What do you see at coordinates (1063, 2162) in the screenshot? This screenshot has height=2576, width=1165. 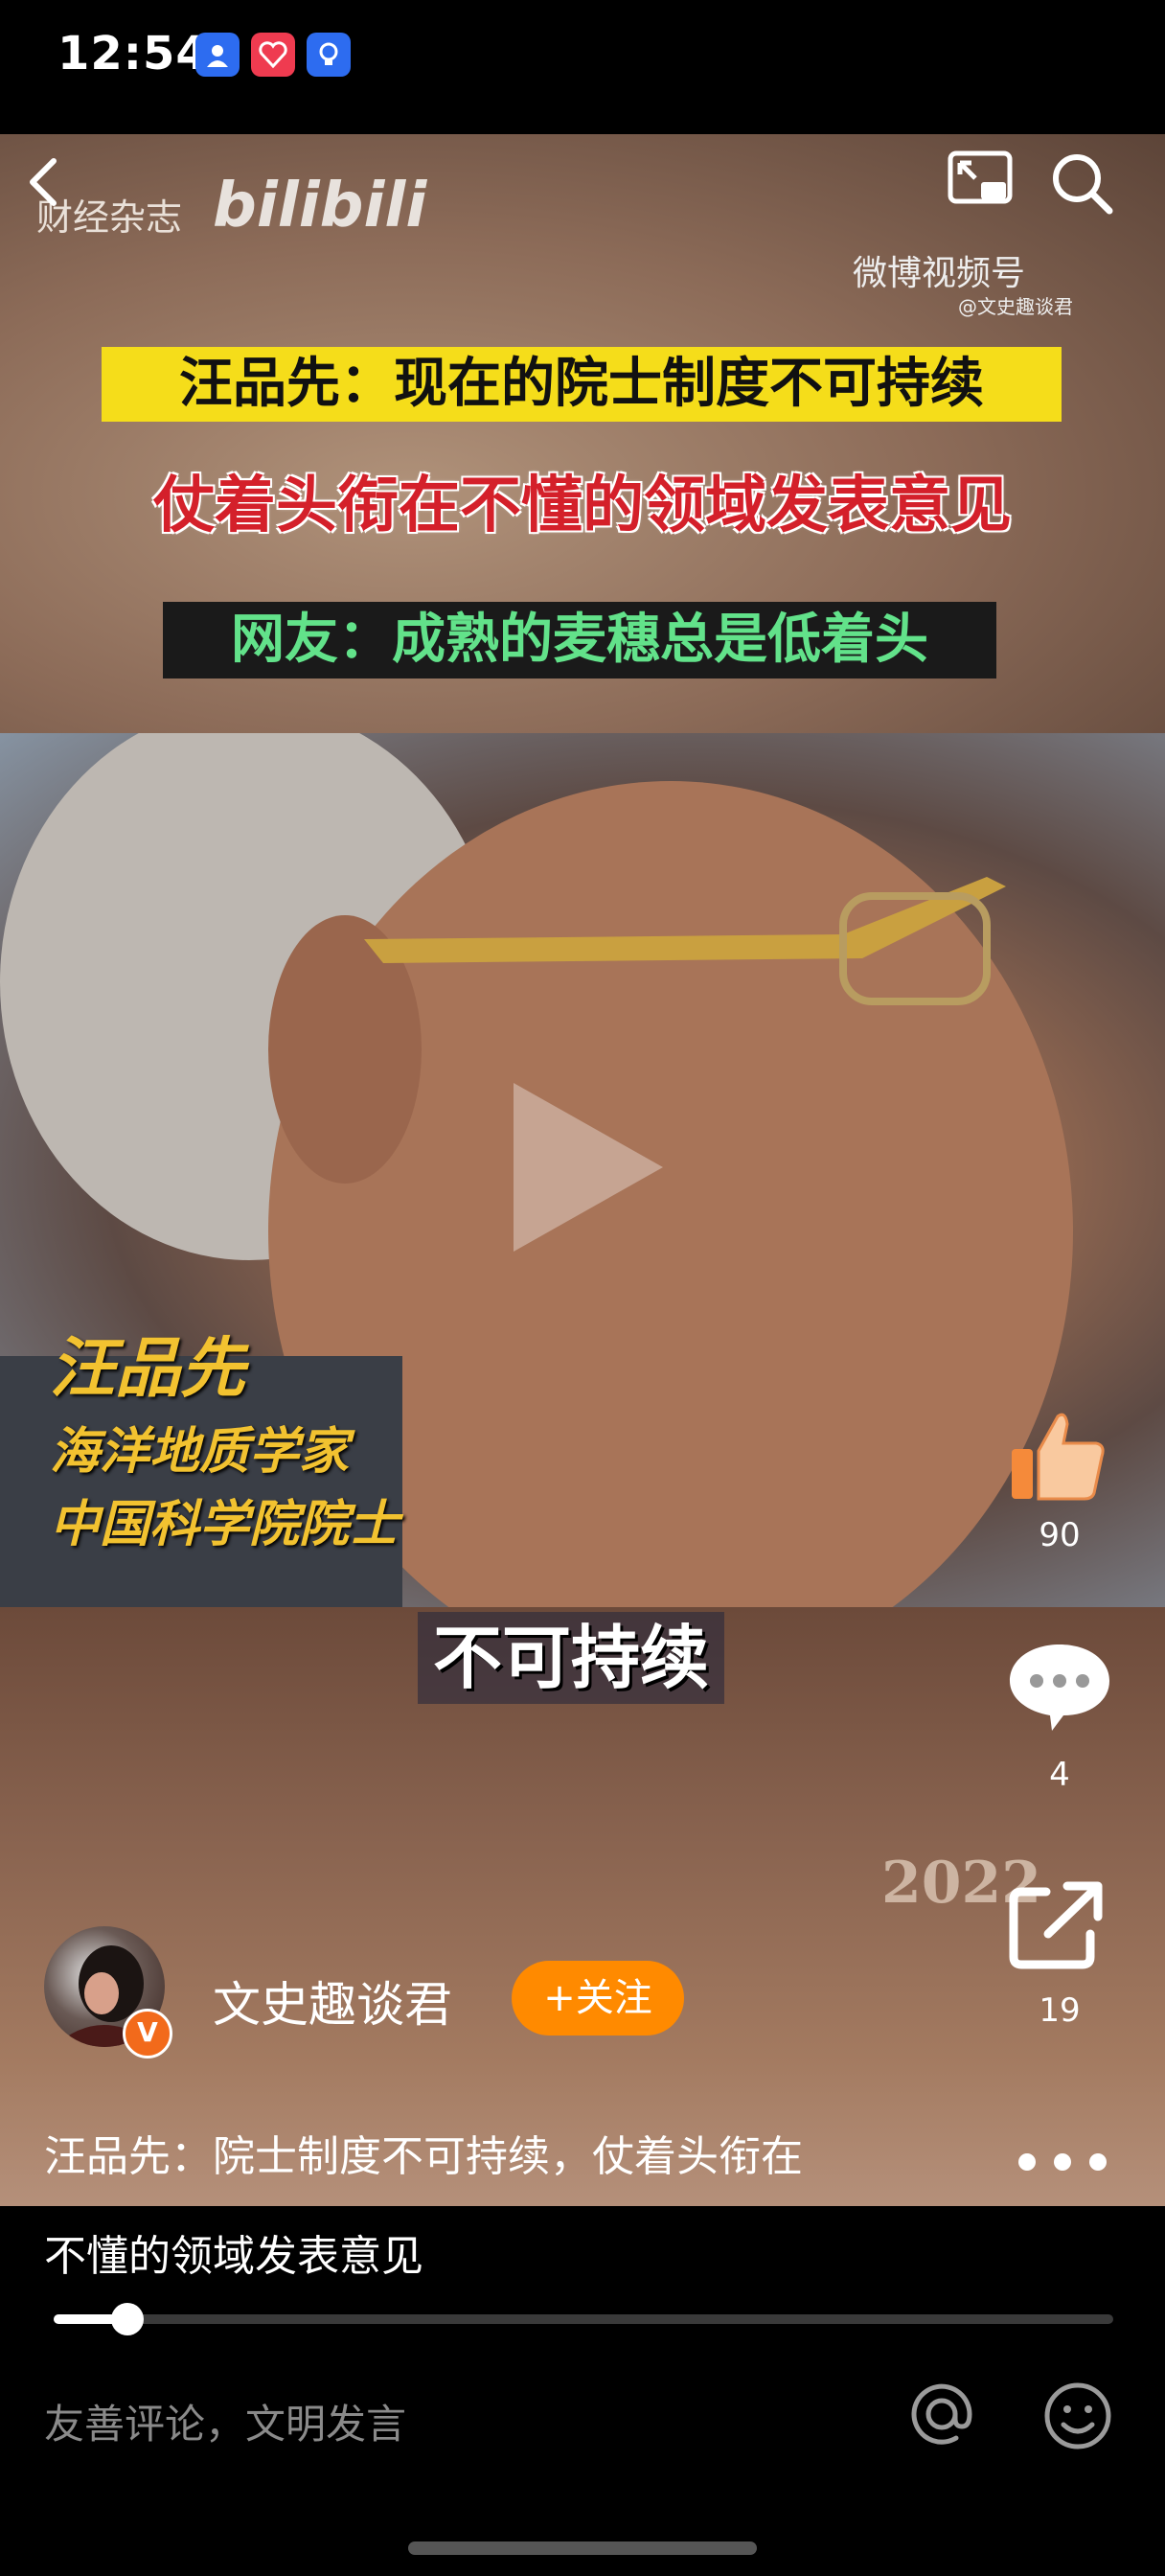 I see `more-options-icon` at bounding box center [1063, 2162].